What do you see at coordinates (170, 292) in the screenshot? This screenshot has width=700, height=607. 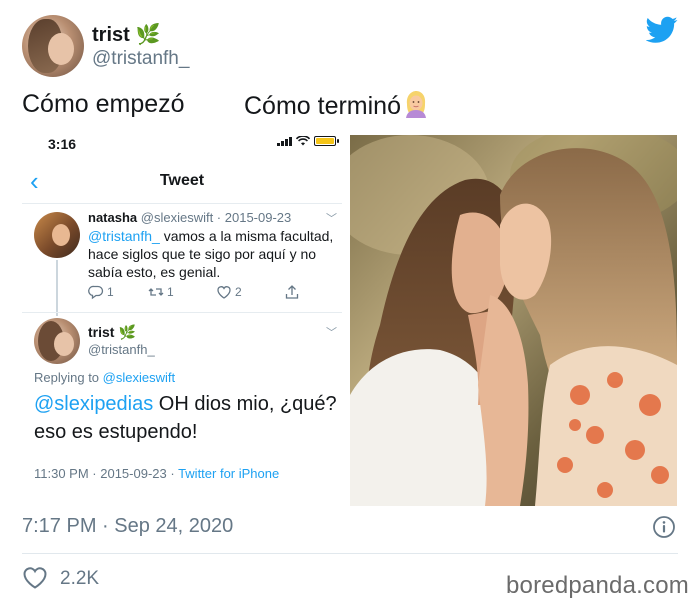 I see `retweet-count: 1` at bounding box center [170, 292].